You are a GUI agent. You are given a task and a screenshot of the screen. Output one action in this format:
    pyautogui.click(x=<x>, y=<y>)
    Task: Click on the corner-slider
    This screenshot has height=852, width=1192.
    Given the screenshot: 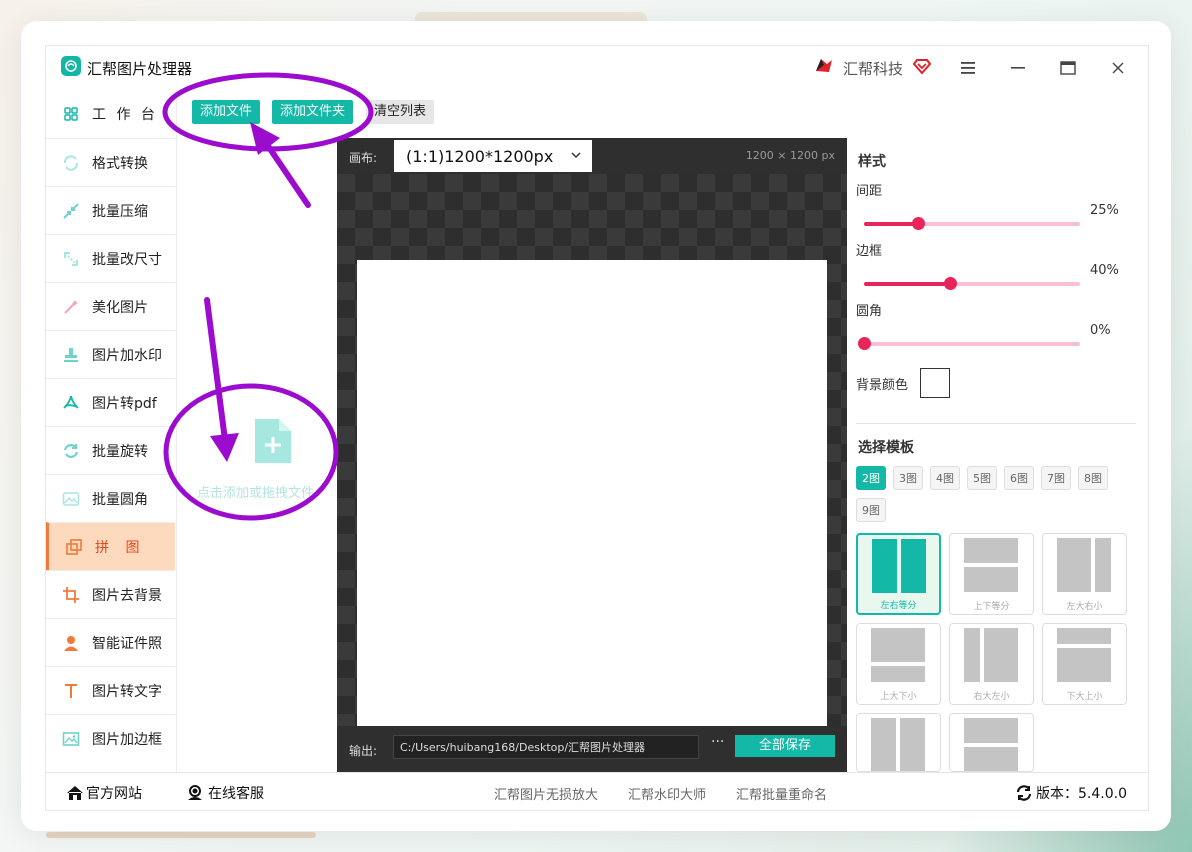 What is the action you would take?
    pyautogui.click(x=969, y=343)
    